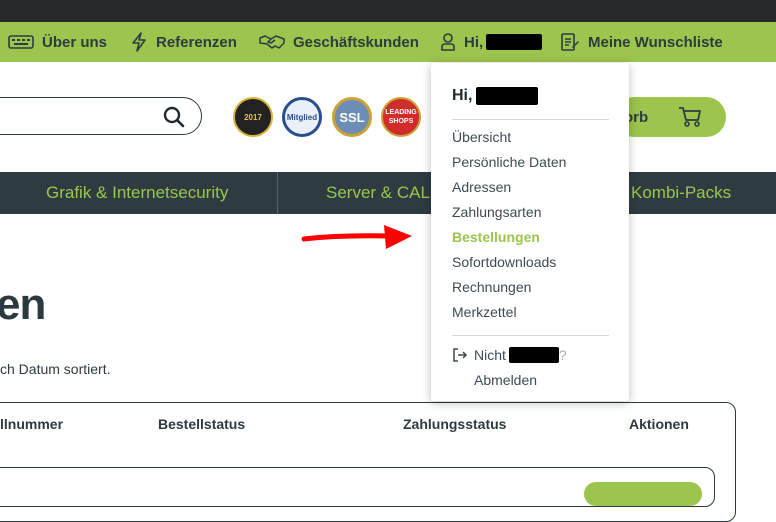 Image resolution: width=776 pixels, height=522 pixels. I want to click on ssl-badge-text: SSL, so click(352, 117).